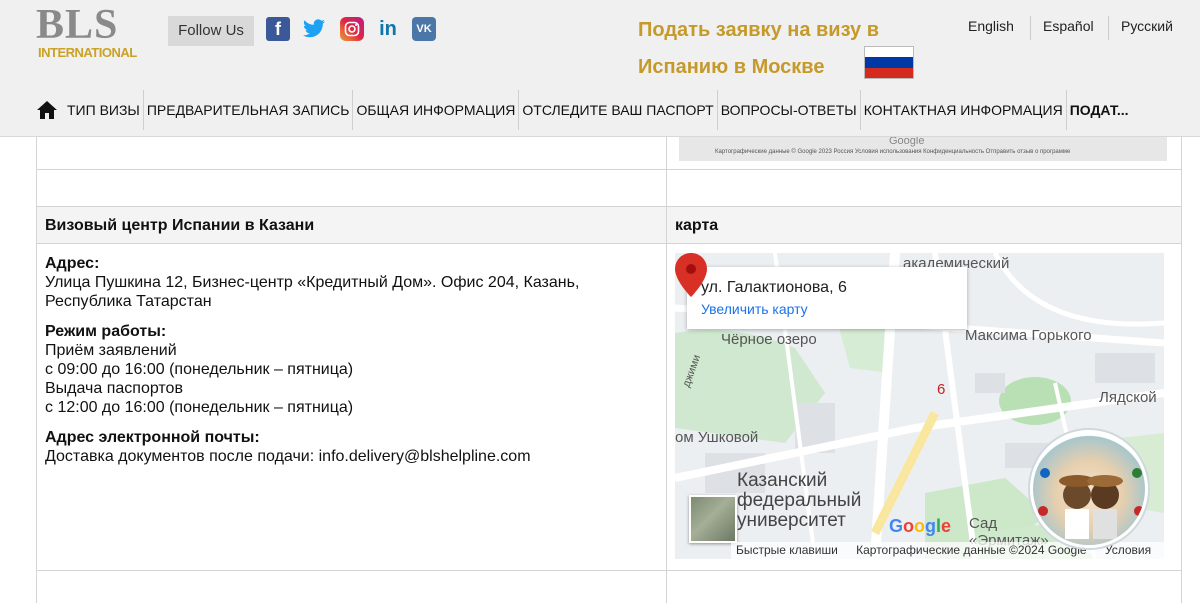  What do you see at coordinates (47, 110) in the screenshot?
I see `home-icon` at bounding box center [47, 110].